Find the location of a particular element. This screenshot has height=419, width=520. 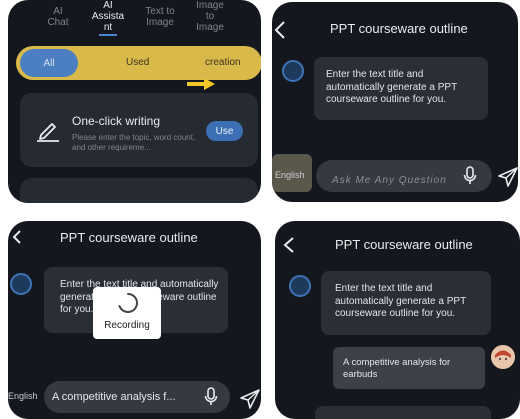

tab-image-to-image: Image to Image is located at coordinates (210, 16).